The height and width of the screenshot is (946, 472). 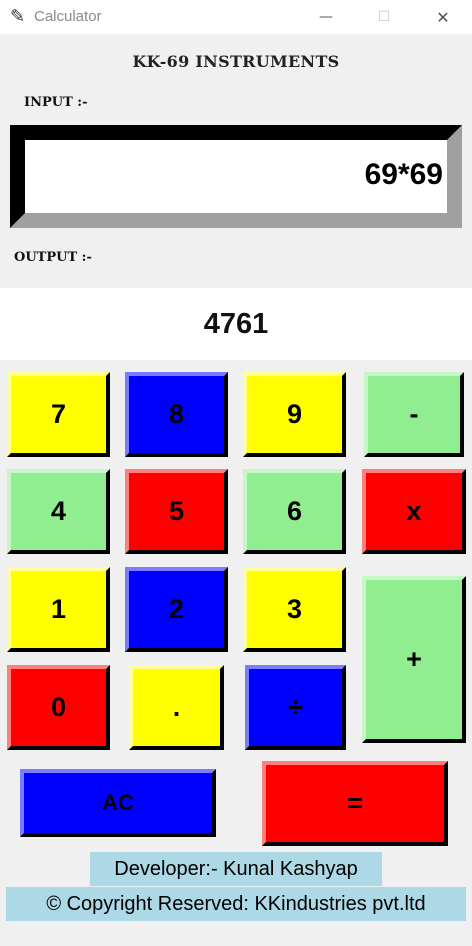 What do you see at coordinates (53, 257) in the screenshot?
I see `output-label: OUTPUT :-` at bounding box center [53, 257].